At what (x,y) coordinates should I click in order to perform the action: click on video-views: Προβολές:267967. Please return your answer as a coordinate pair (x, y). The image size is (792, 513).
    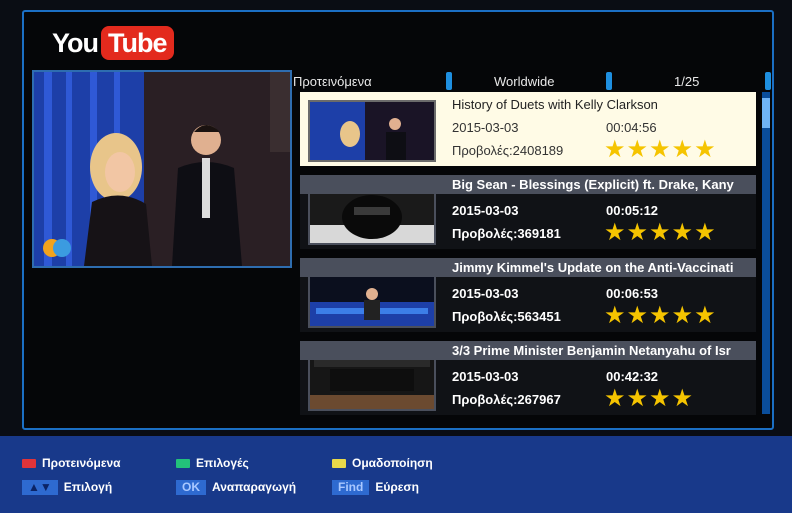
    Looking at the image, I should click on (506, 399).